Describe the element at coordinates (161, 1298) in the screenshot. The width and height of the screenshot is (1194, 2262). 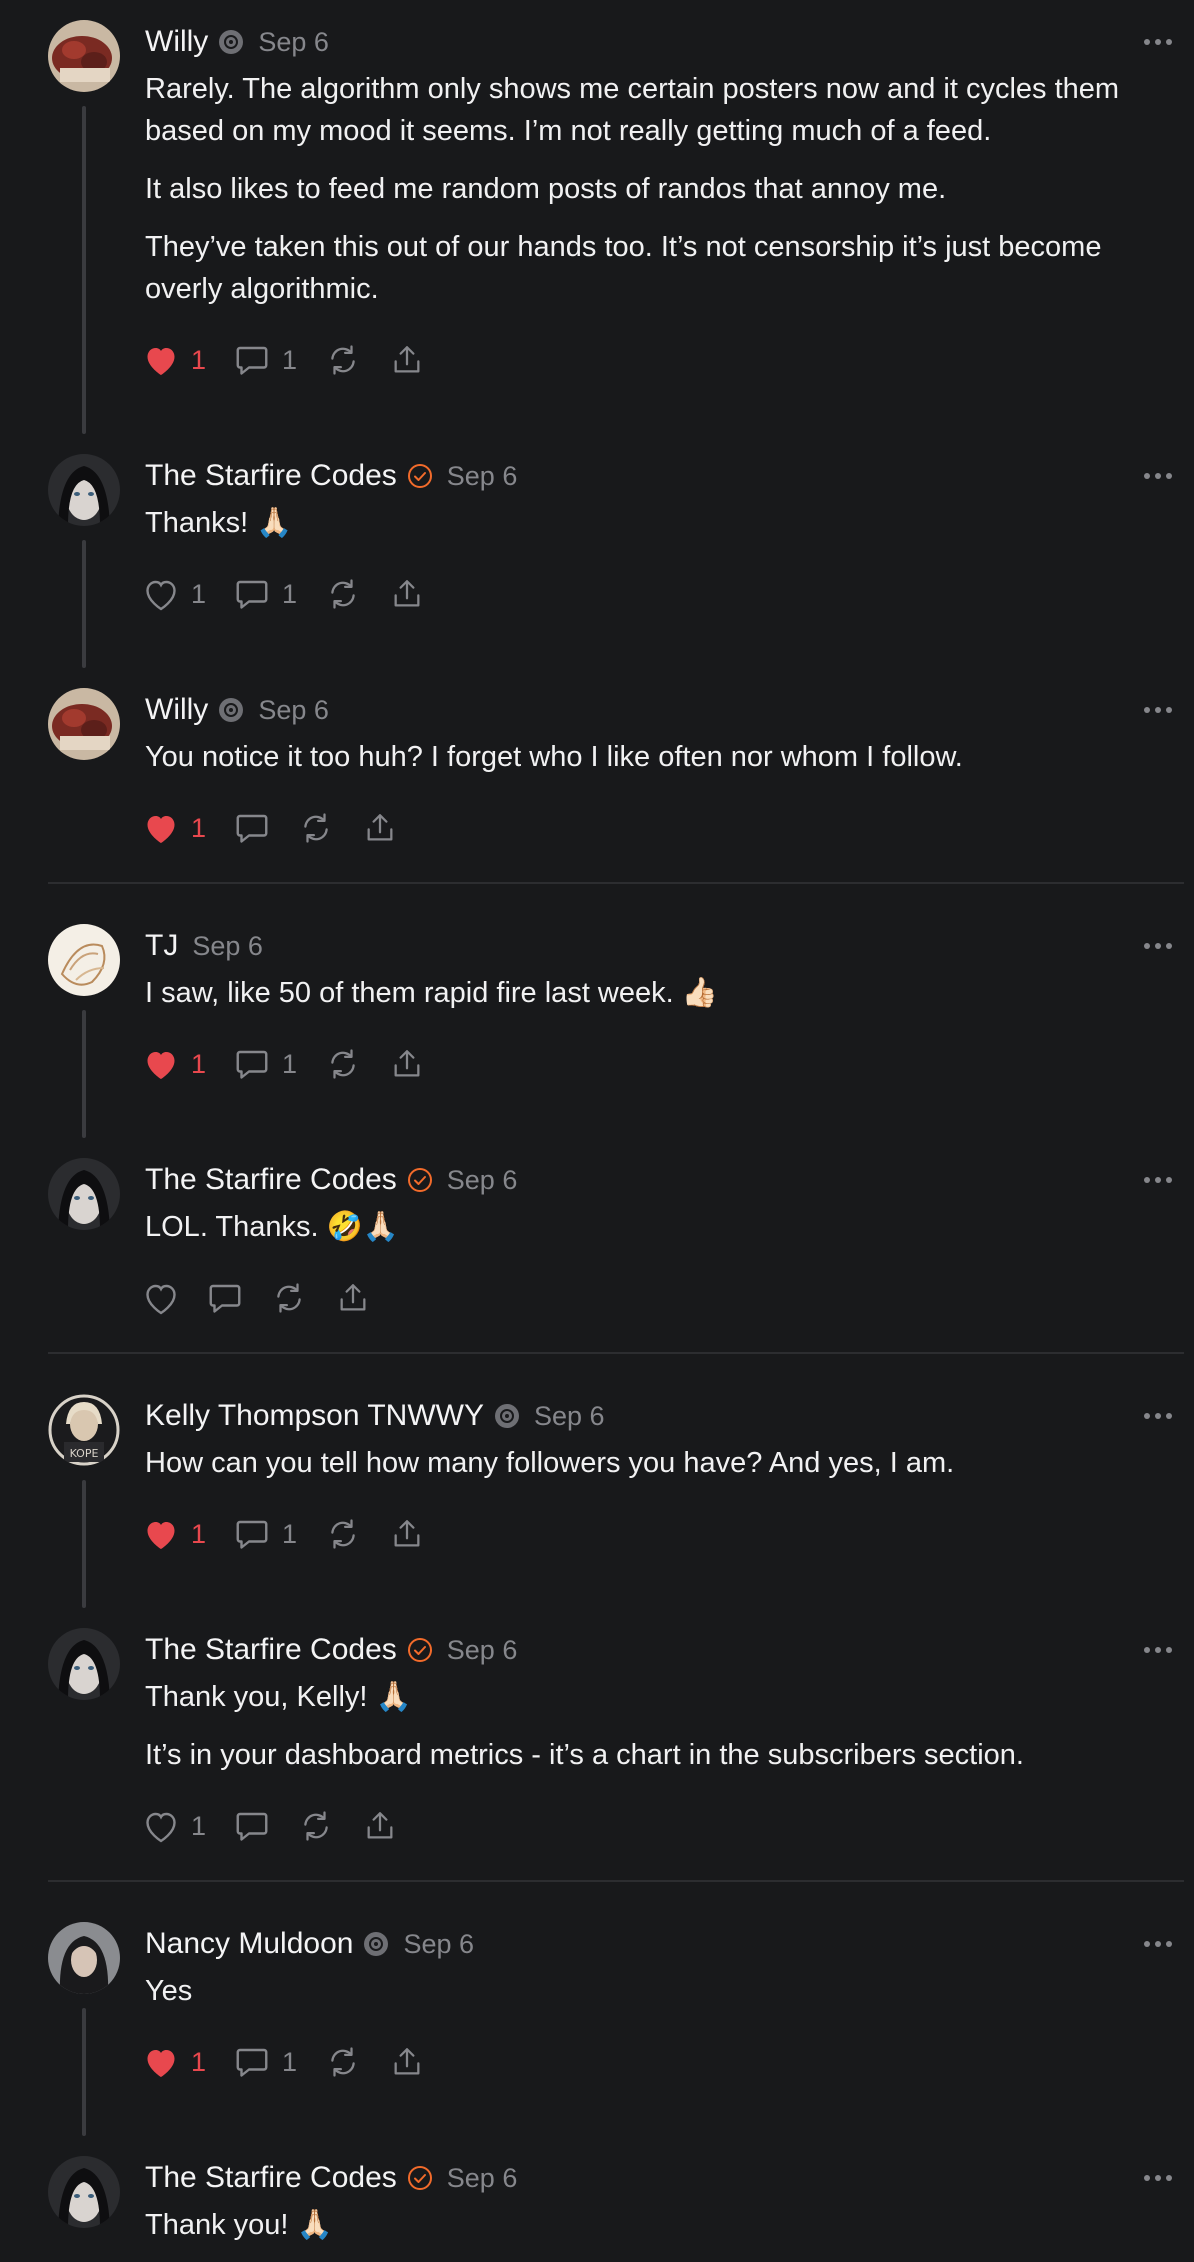
I see `like-button` at that location.